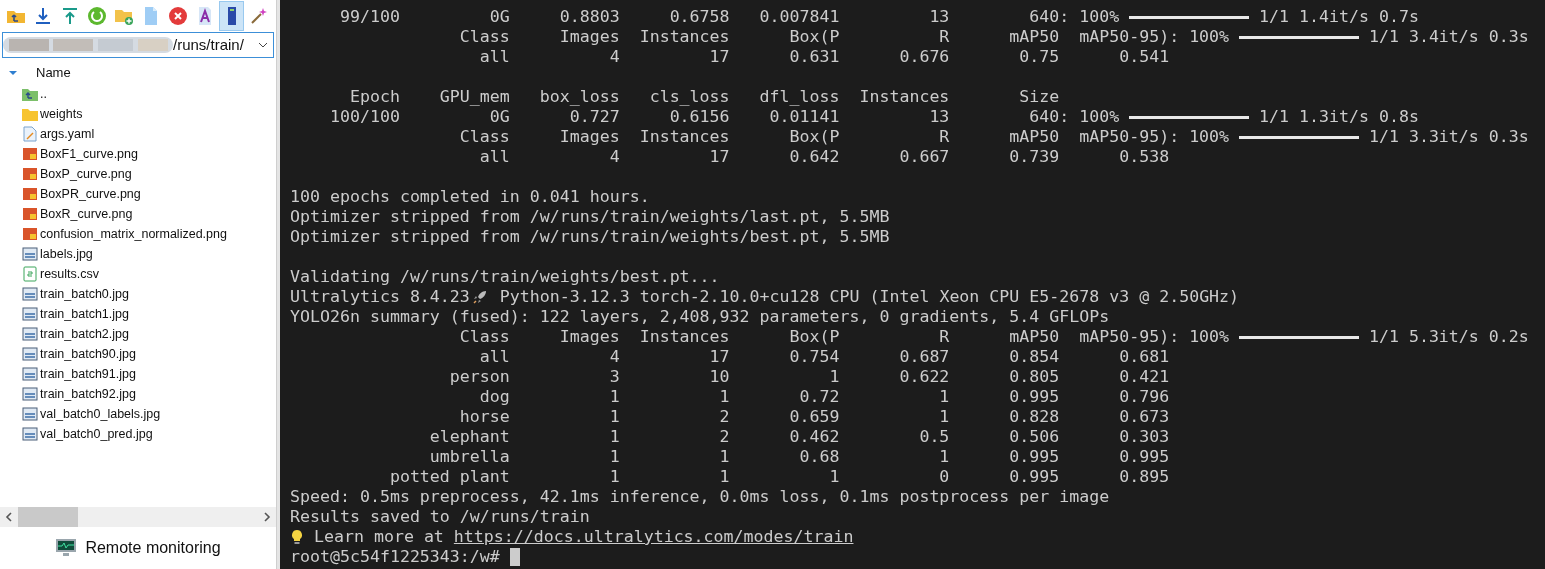  I want to click on terminal-line: YOLO26n summary (fused): 122 layers, 2,408,932 parameters, 0 gradients, 5.4 GFLOPs, so click(700, 317).